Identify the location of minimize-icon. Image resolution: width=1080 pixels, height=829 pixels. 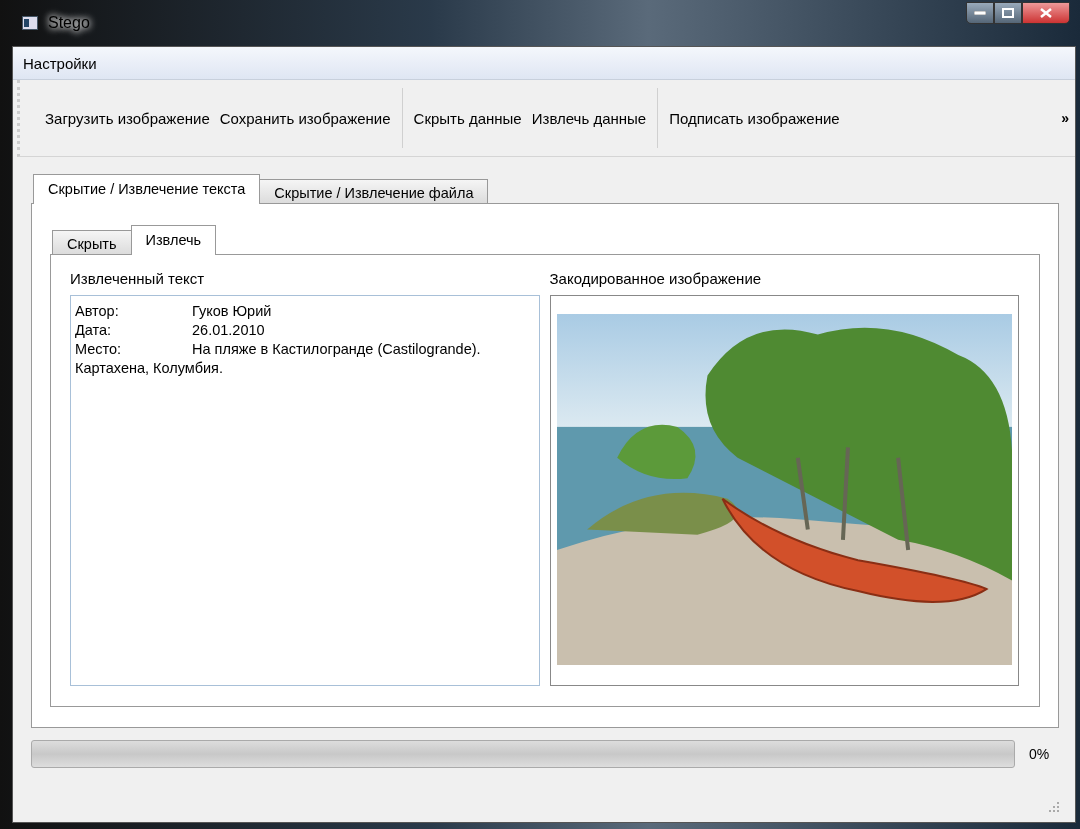
(980, 13).